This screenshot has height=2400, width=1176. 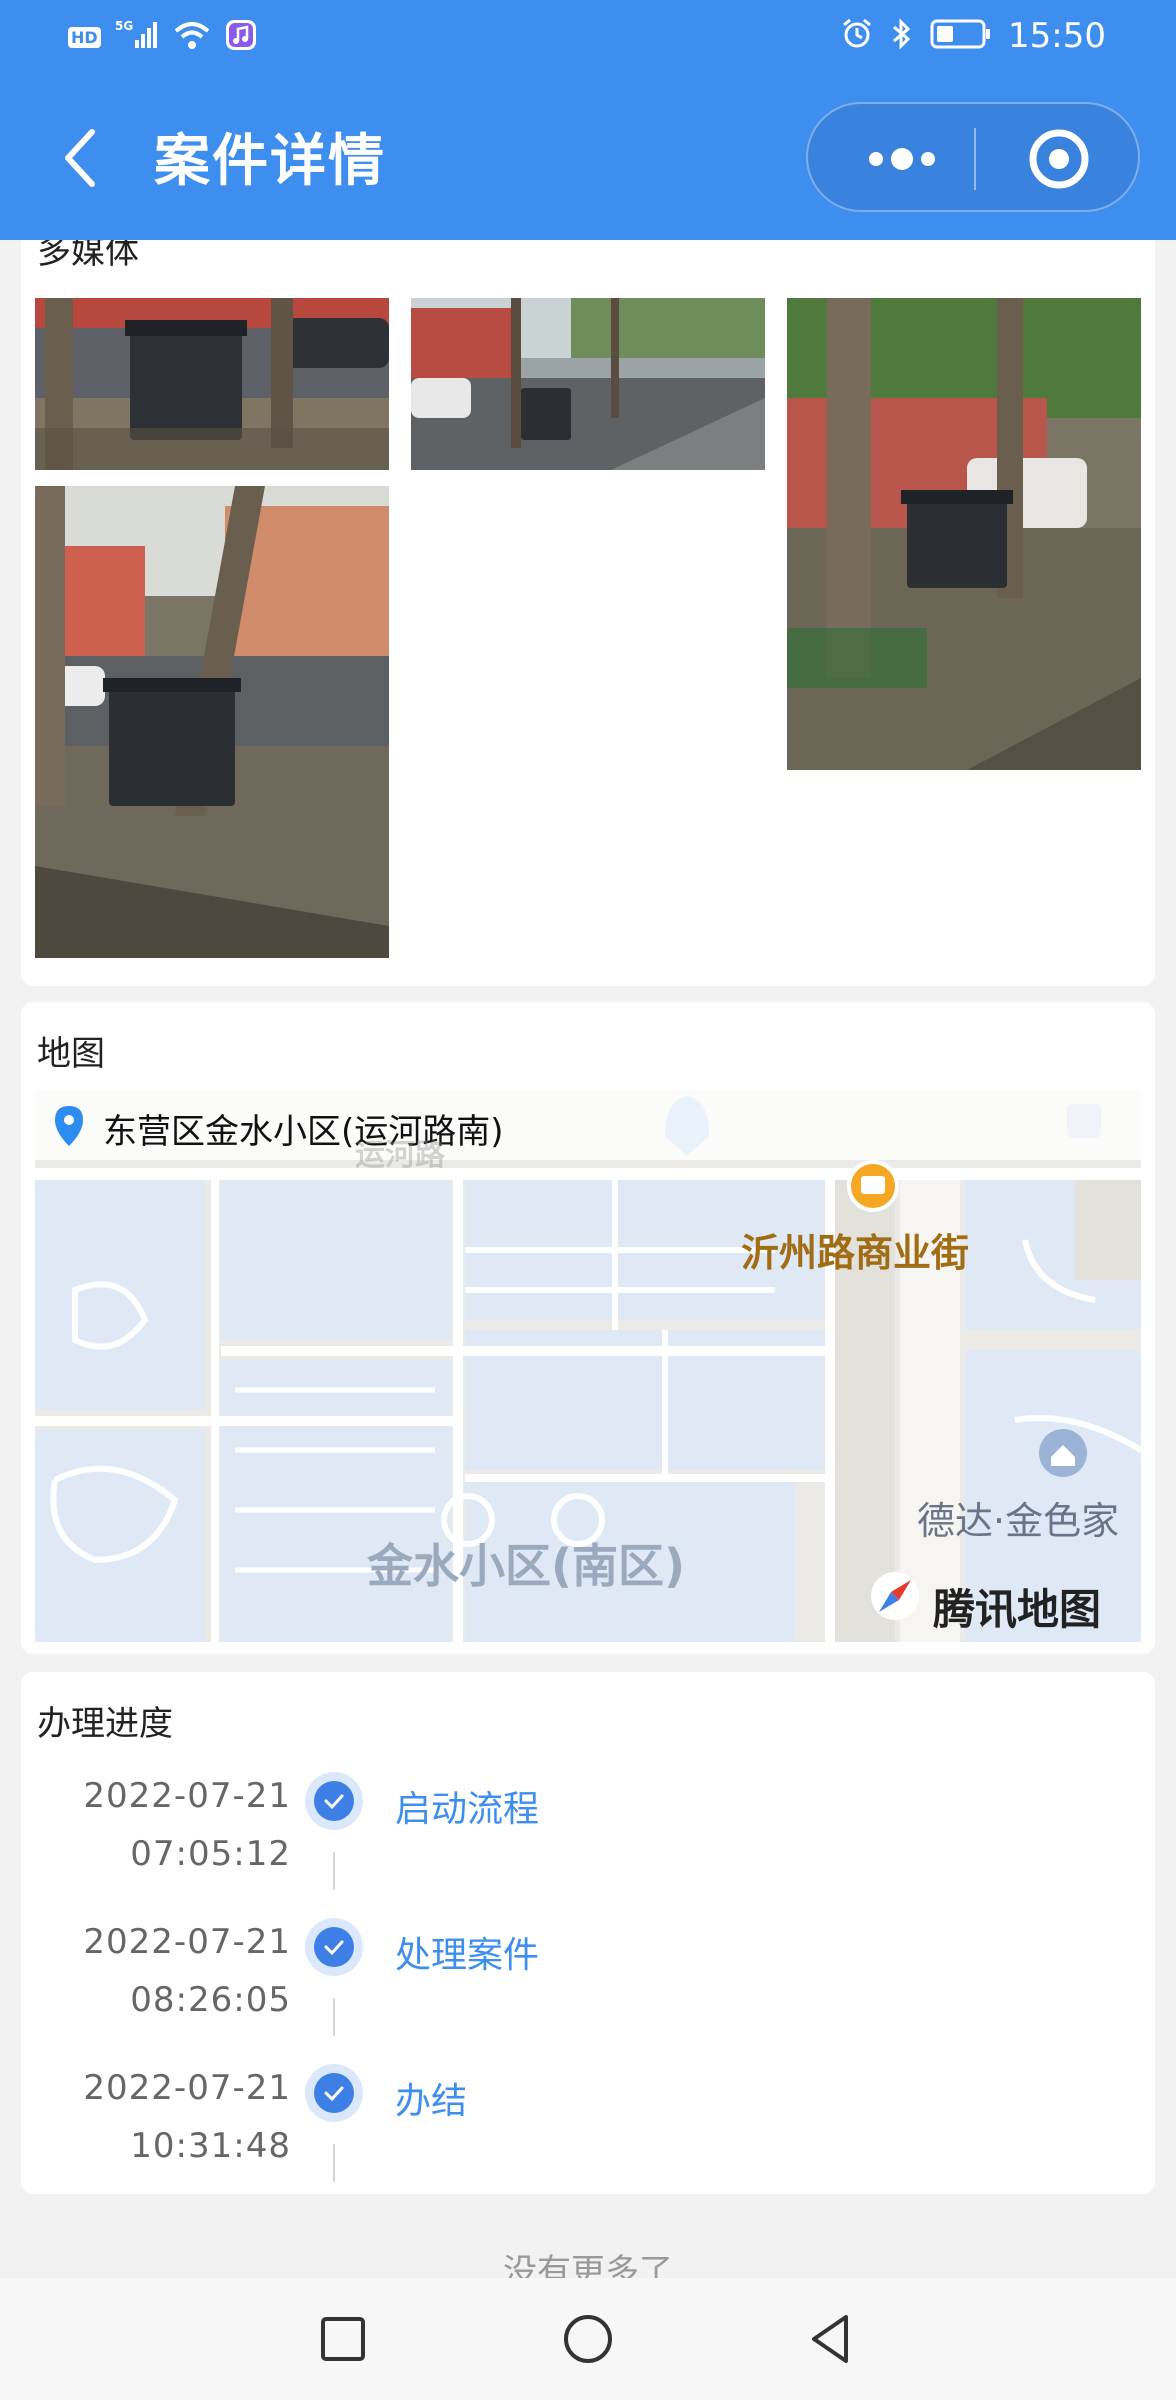 What do you see at coordinates (526, 1566) in the screenshot?
I see `map-district-label: 金水小区(南区)` at bounding box center [526, 1566].